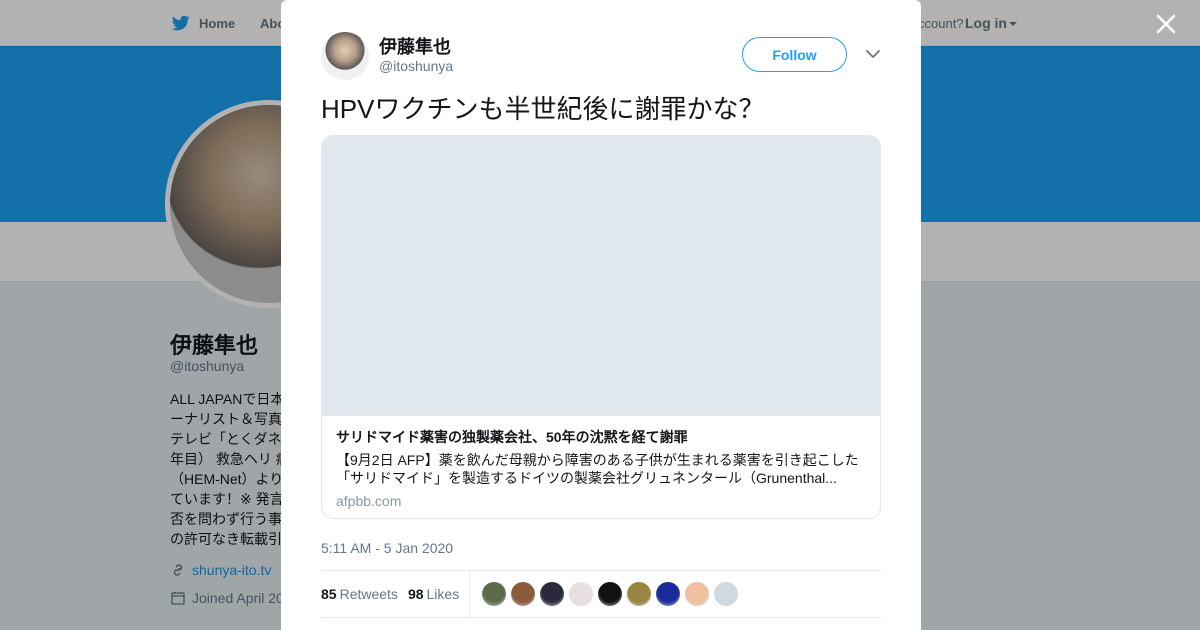 This screenshot has height=630, width=1200. I want to click on liker-avatars, so click(610, 594).